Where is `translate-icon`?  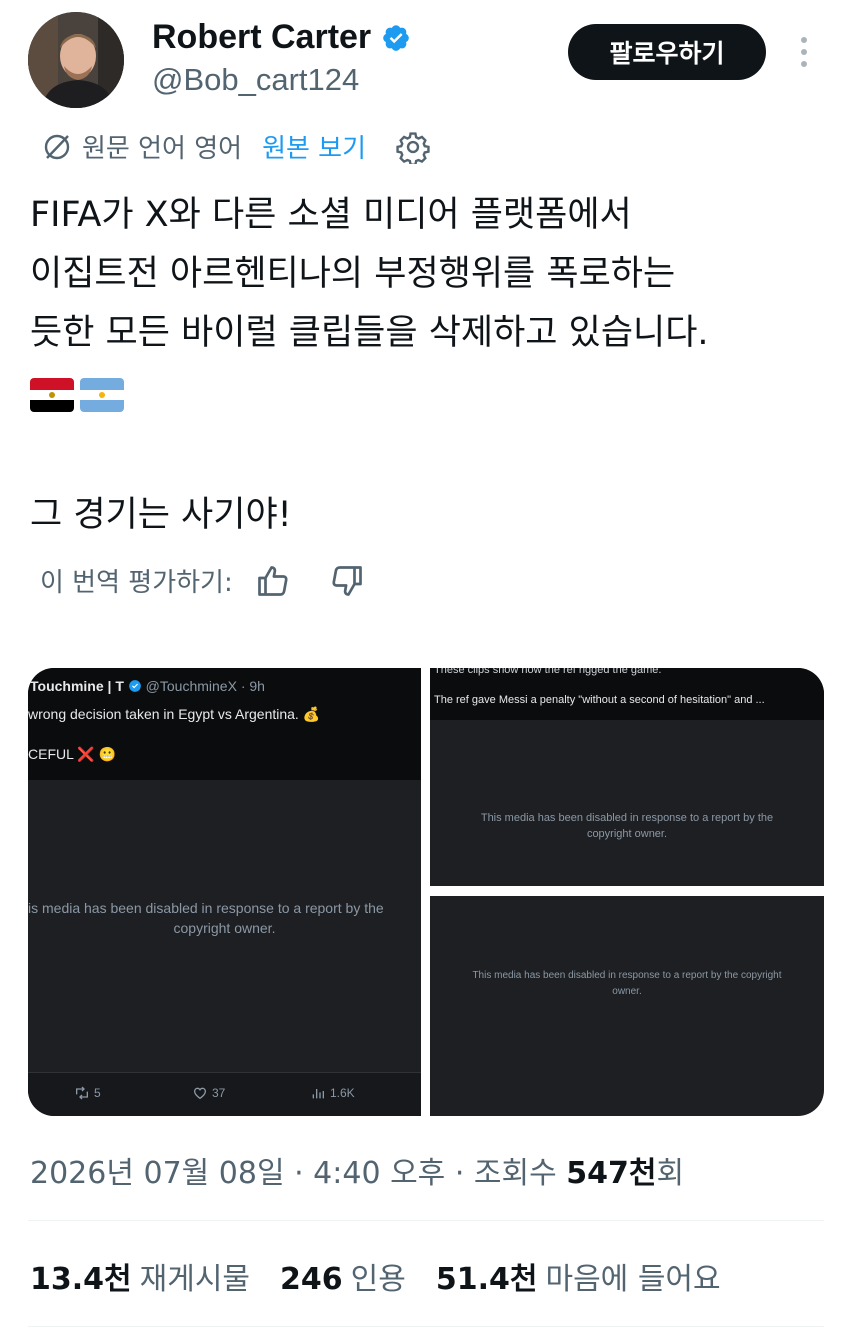
translate-icon is located at coordinates (57, 146).